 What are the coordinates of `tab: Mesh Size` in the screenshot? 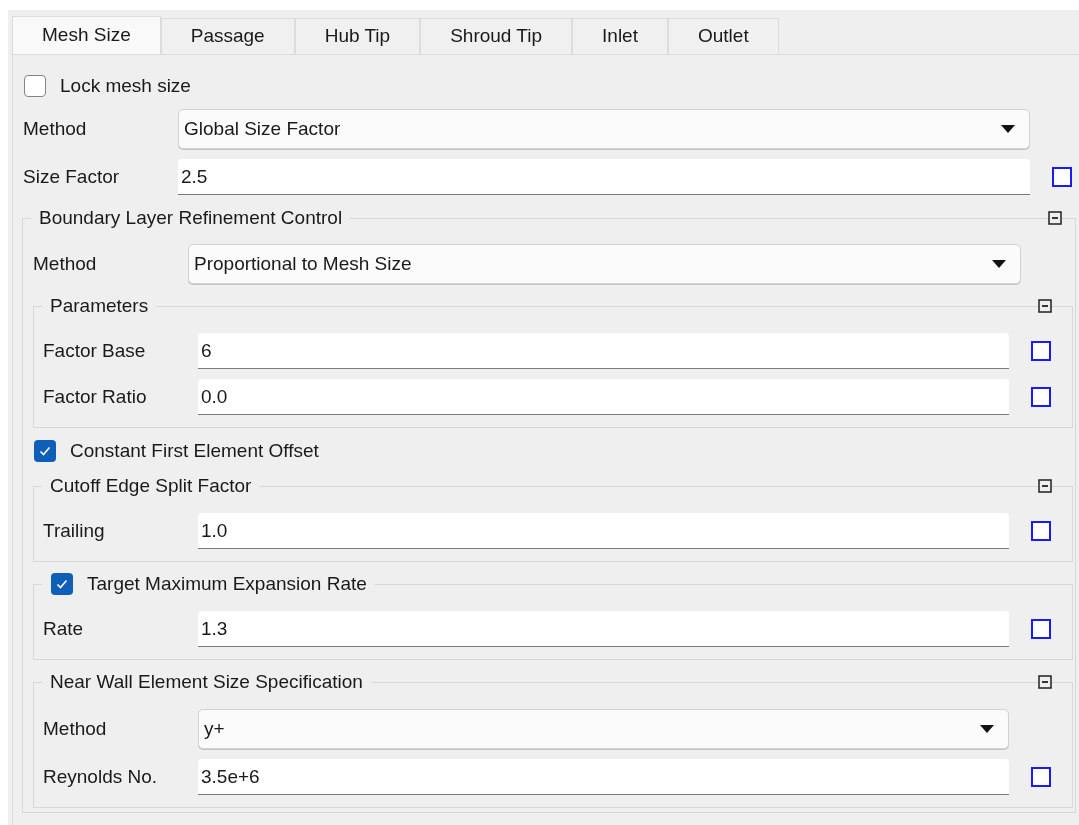 It's located at (86, 35).